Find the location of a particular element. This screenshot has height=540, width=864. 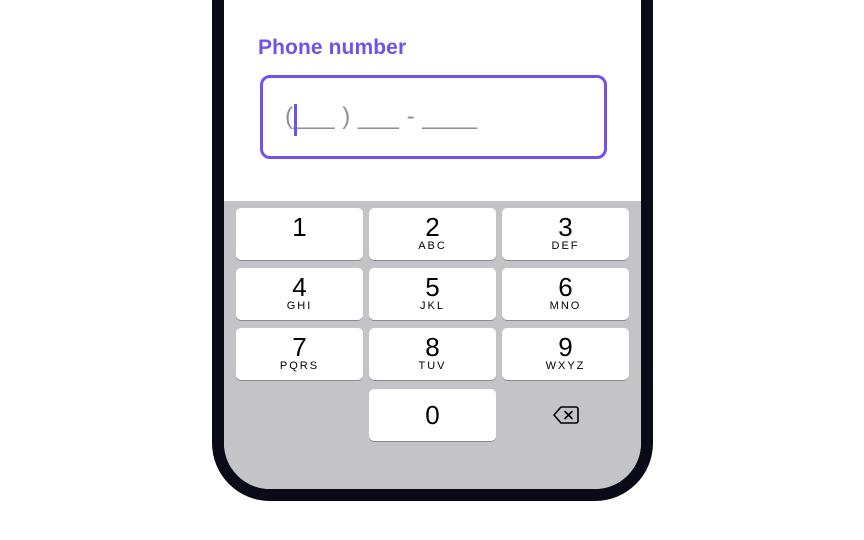

key-1: 1 is located at coordinates (299, 234).